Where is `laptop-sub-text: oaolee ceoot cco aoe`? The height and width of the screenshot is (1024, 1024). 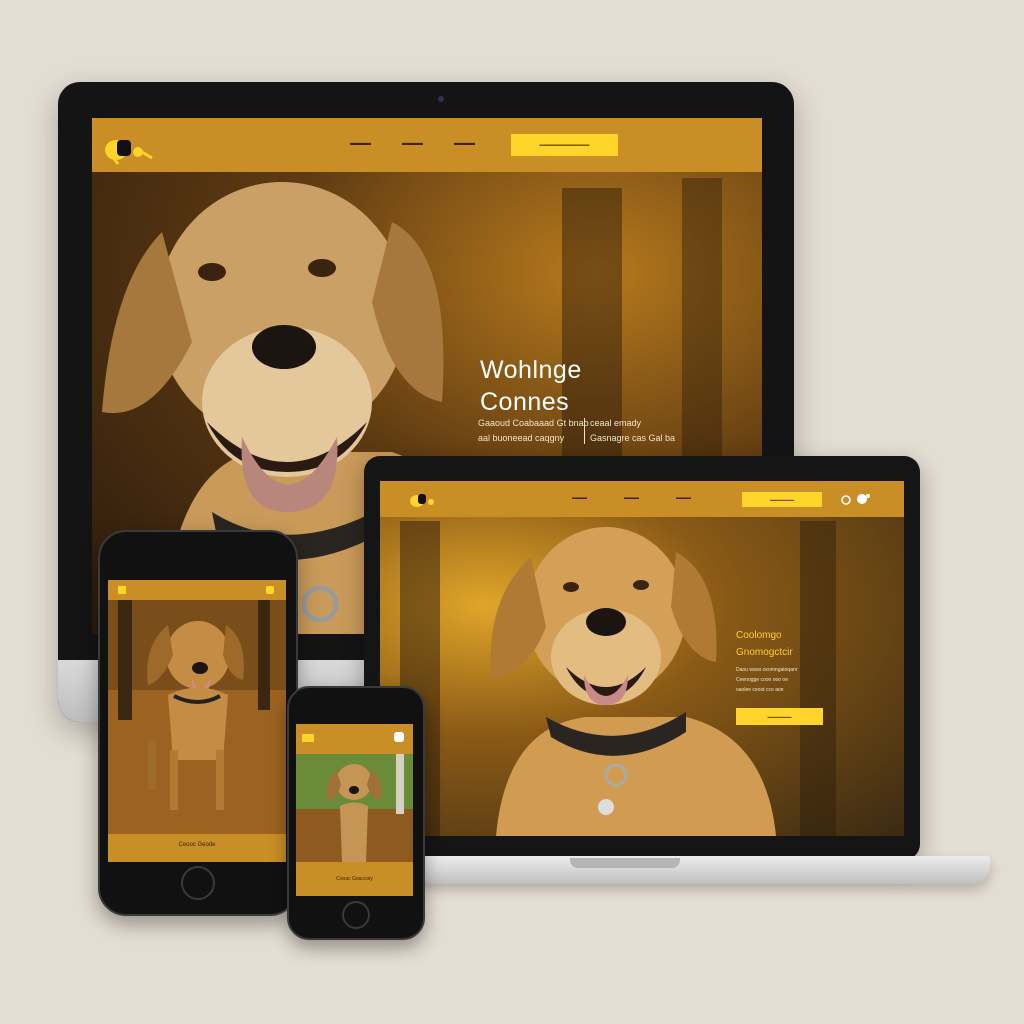
laptop-sub-text: oaolee ceoot cco aoe is located at coordinates (760, 690).